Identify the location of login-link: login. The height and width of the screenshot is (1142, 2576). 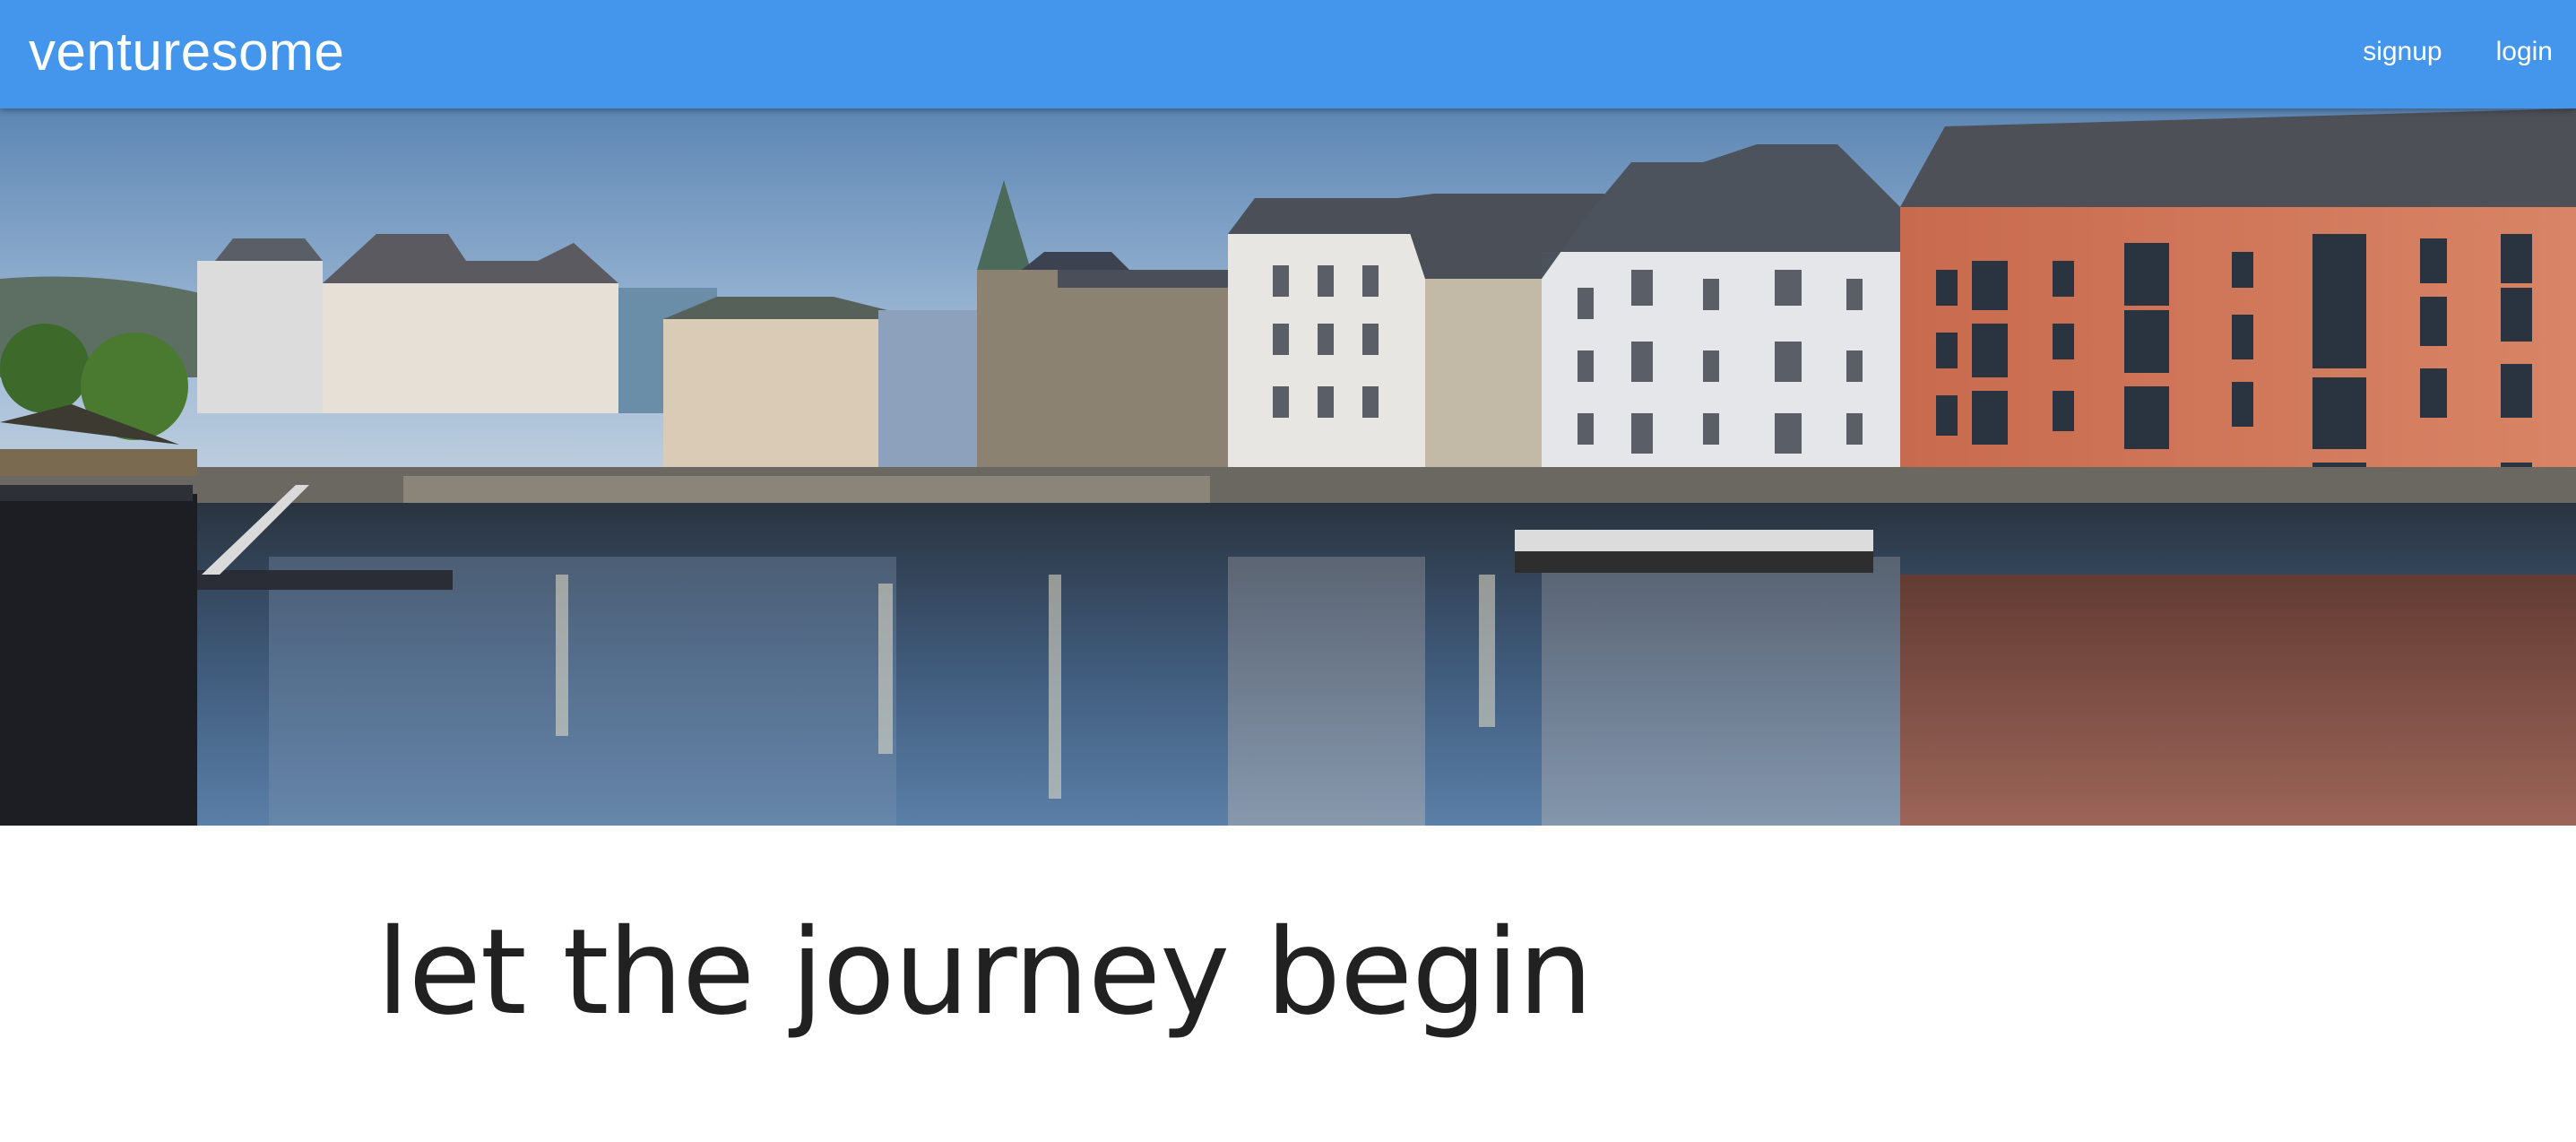
(2524, 52).